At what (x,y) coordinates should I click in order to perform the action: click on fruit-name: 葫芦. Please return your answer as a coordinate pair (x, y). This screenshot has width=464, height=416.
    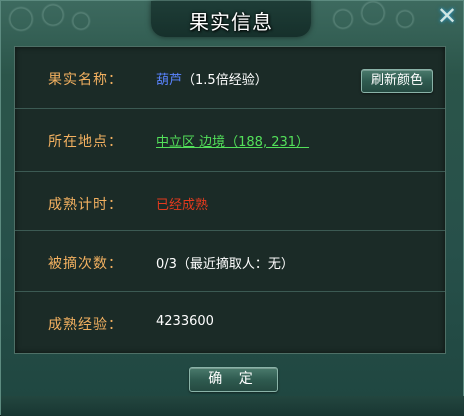
    Looking at the image, I should click on (169, 80).